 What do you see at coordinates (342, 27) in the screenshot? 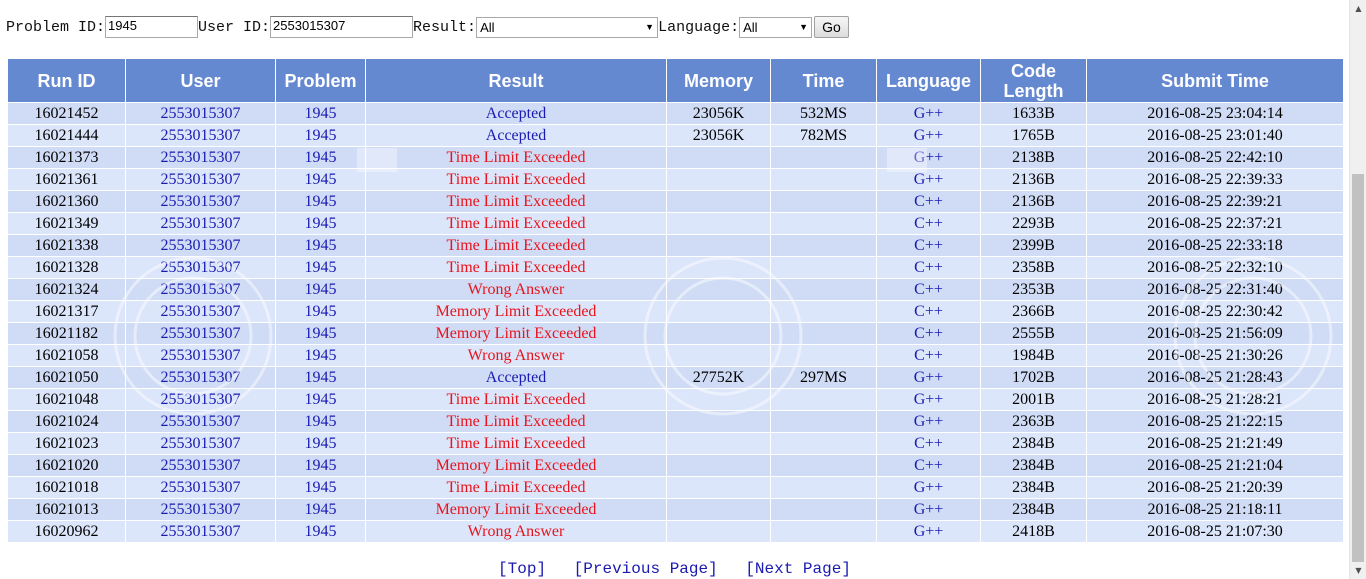
I see `user-id-input: 2553015307` at bounding box center [342, 27].